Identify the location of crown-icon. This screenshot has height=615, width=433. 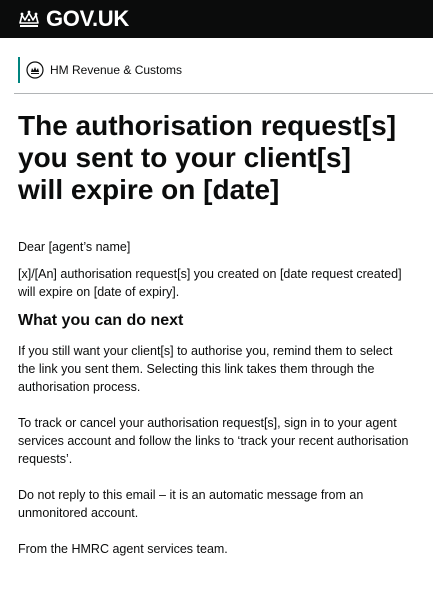
(29, 18).